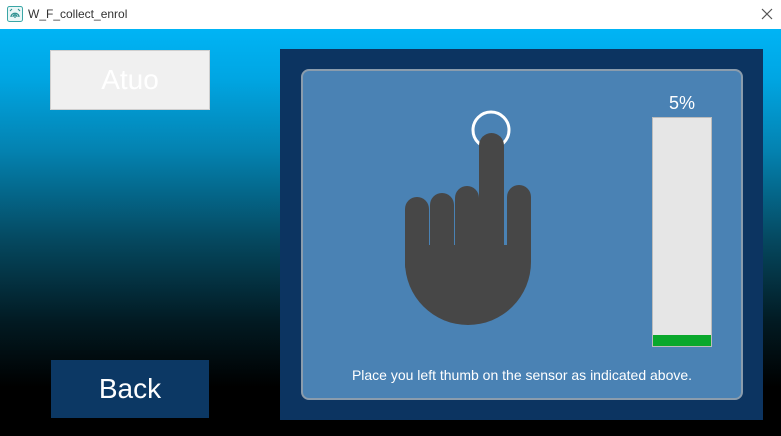 The height and width of the screenshot is (436, 781). I want to click on back-button: Back, so click(130, 389).